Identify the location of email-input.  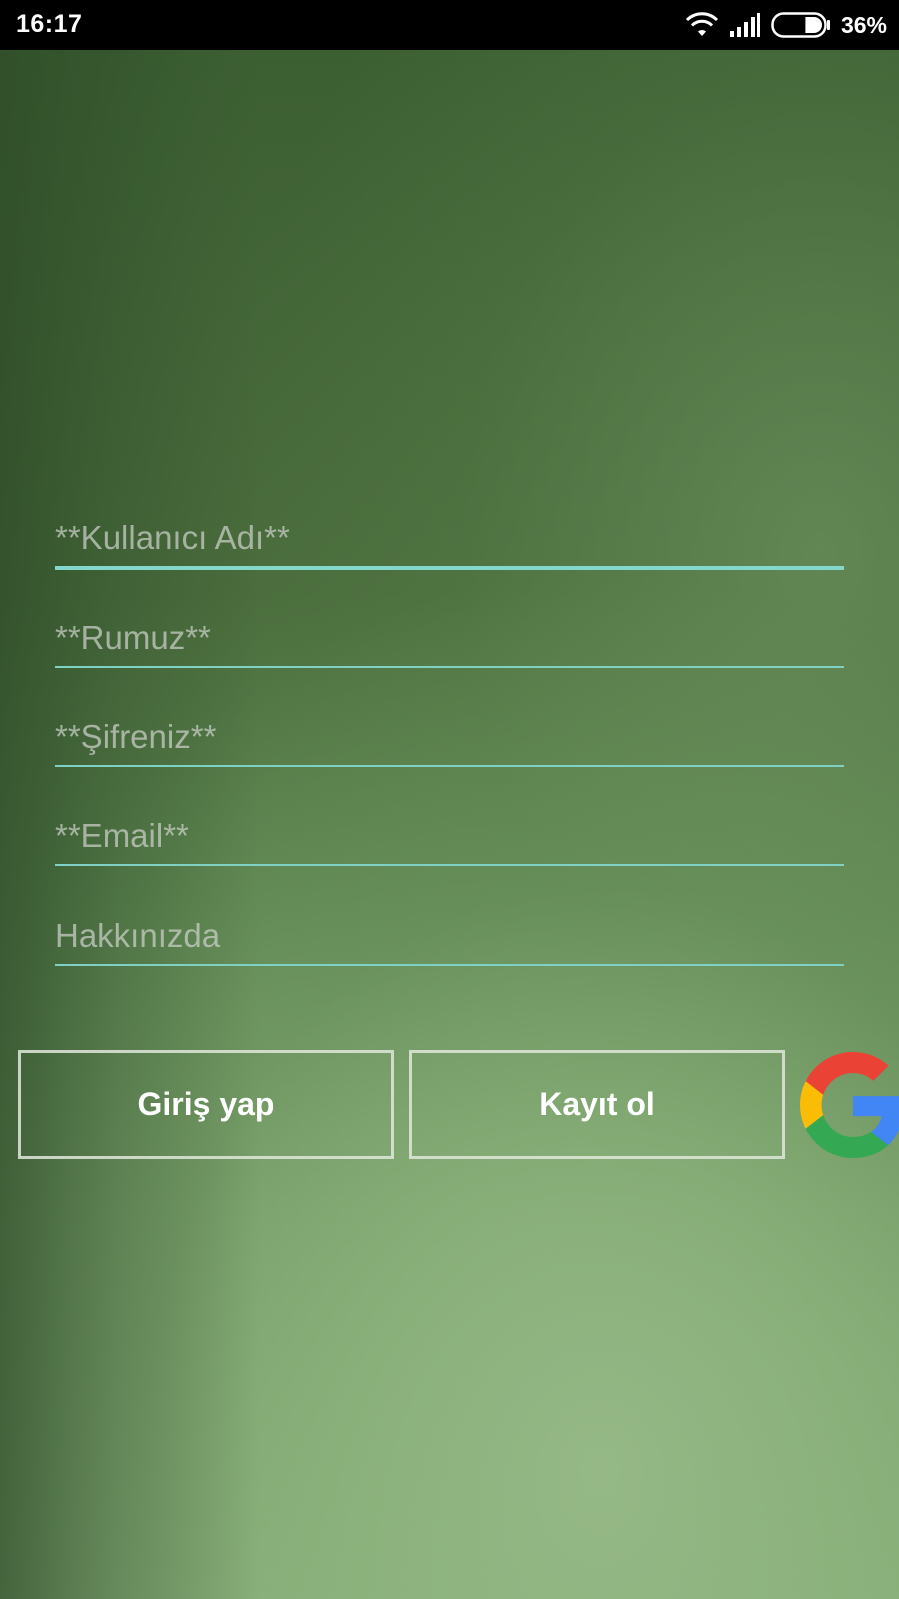
(449, 836).